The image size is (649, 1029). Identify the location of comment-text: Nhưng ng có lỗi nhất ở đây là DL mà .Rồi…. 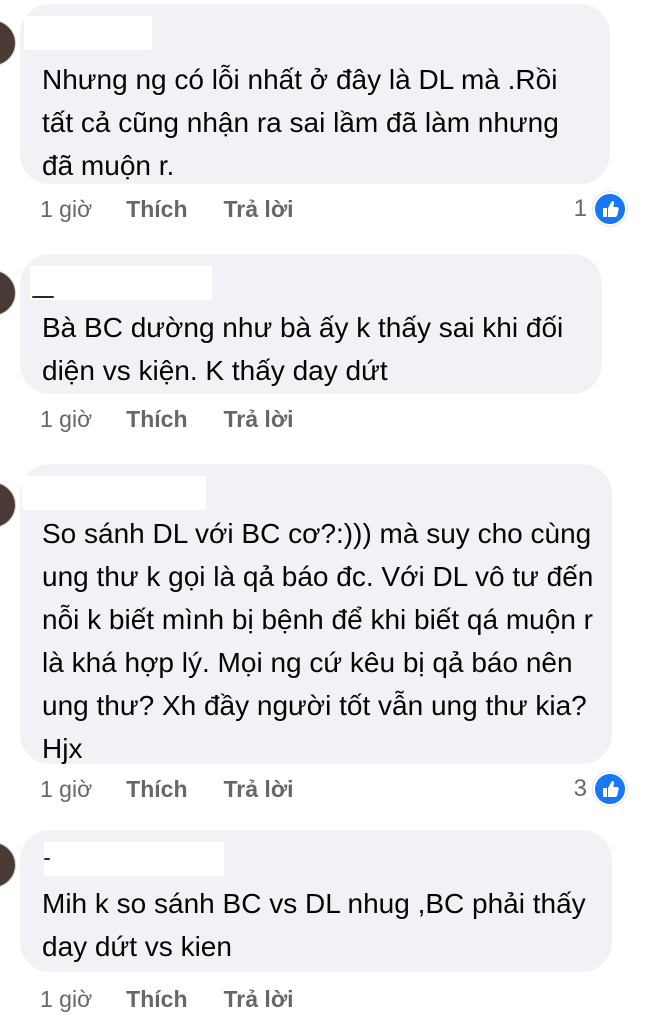
(300, 122).